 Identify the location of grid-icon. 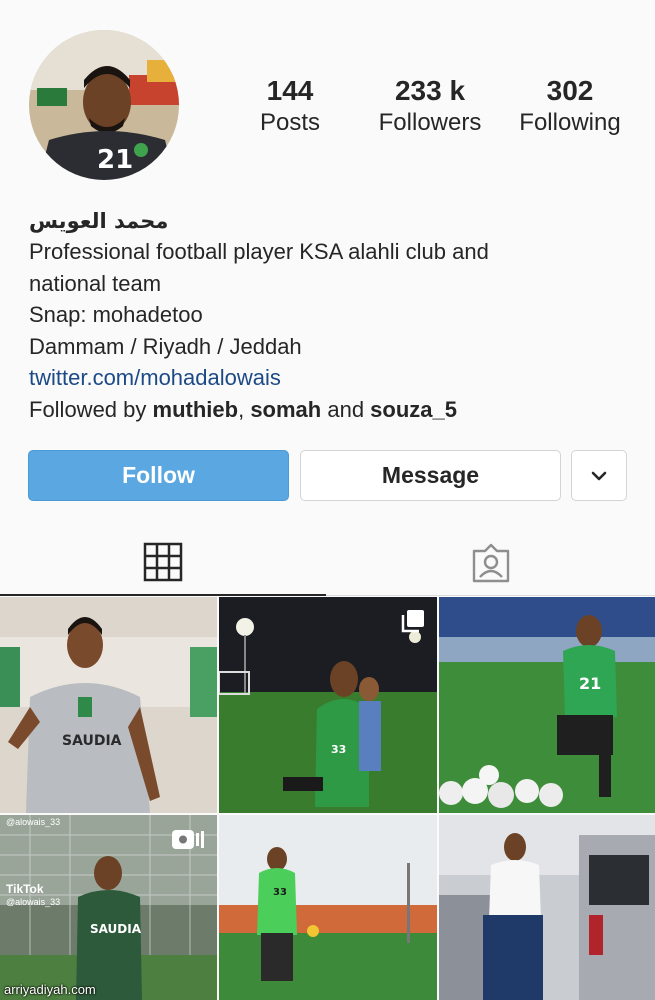
(163, 562).